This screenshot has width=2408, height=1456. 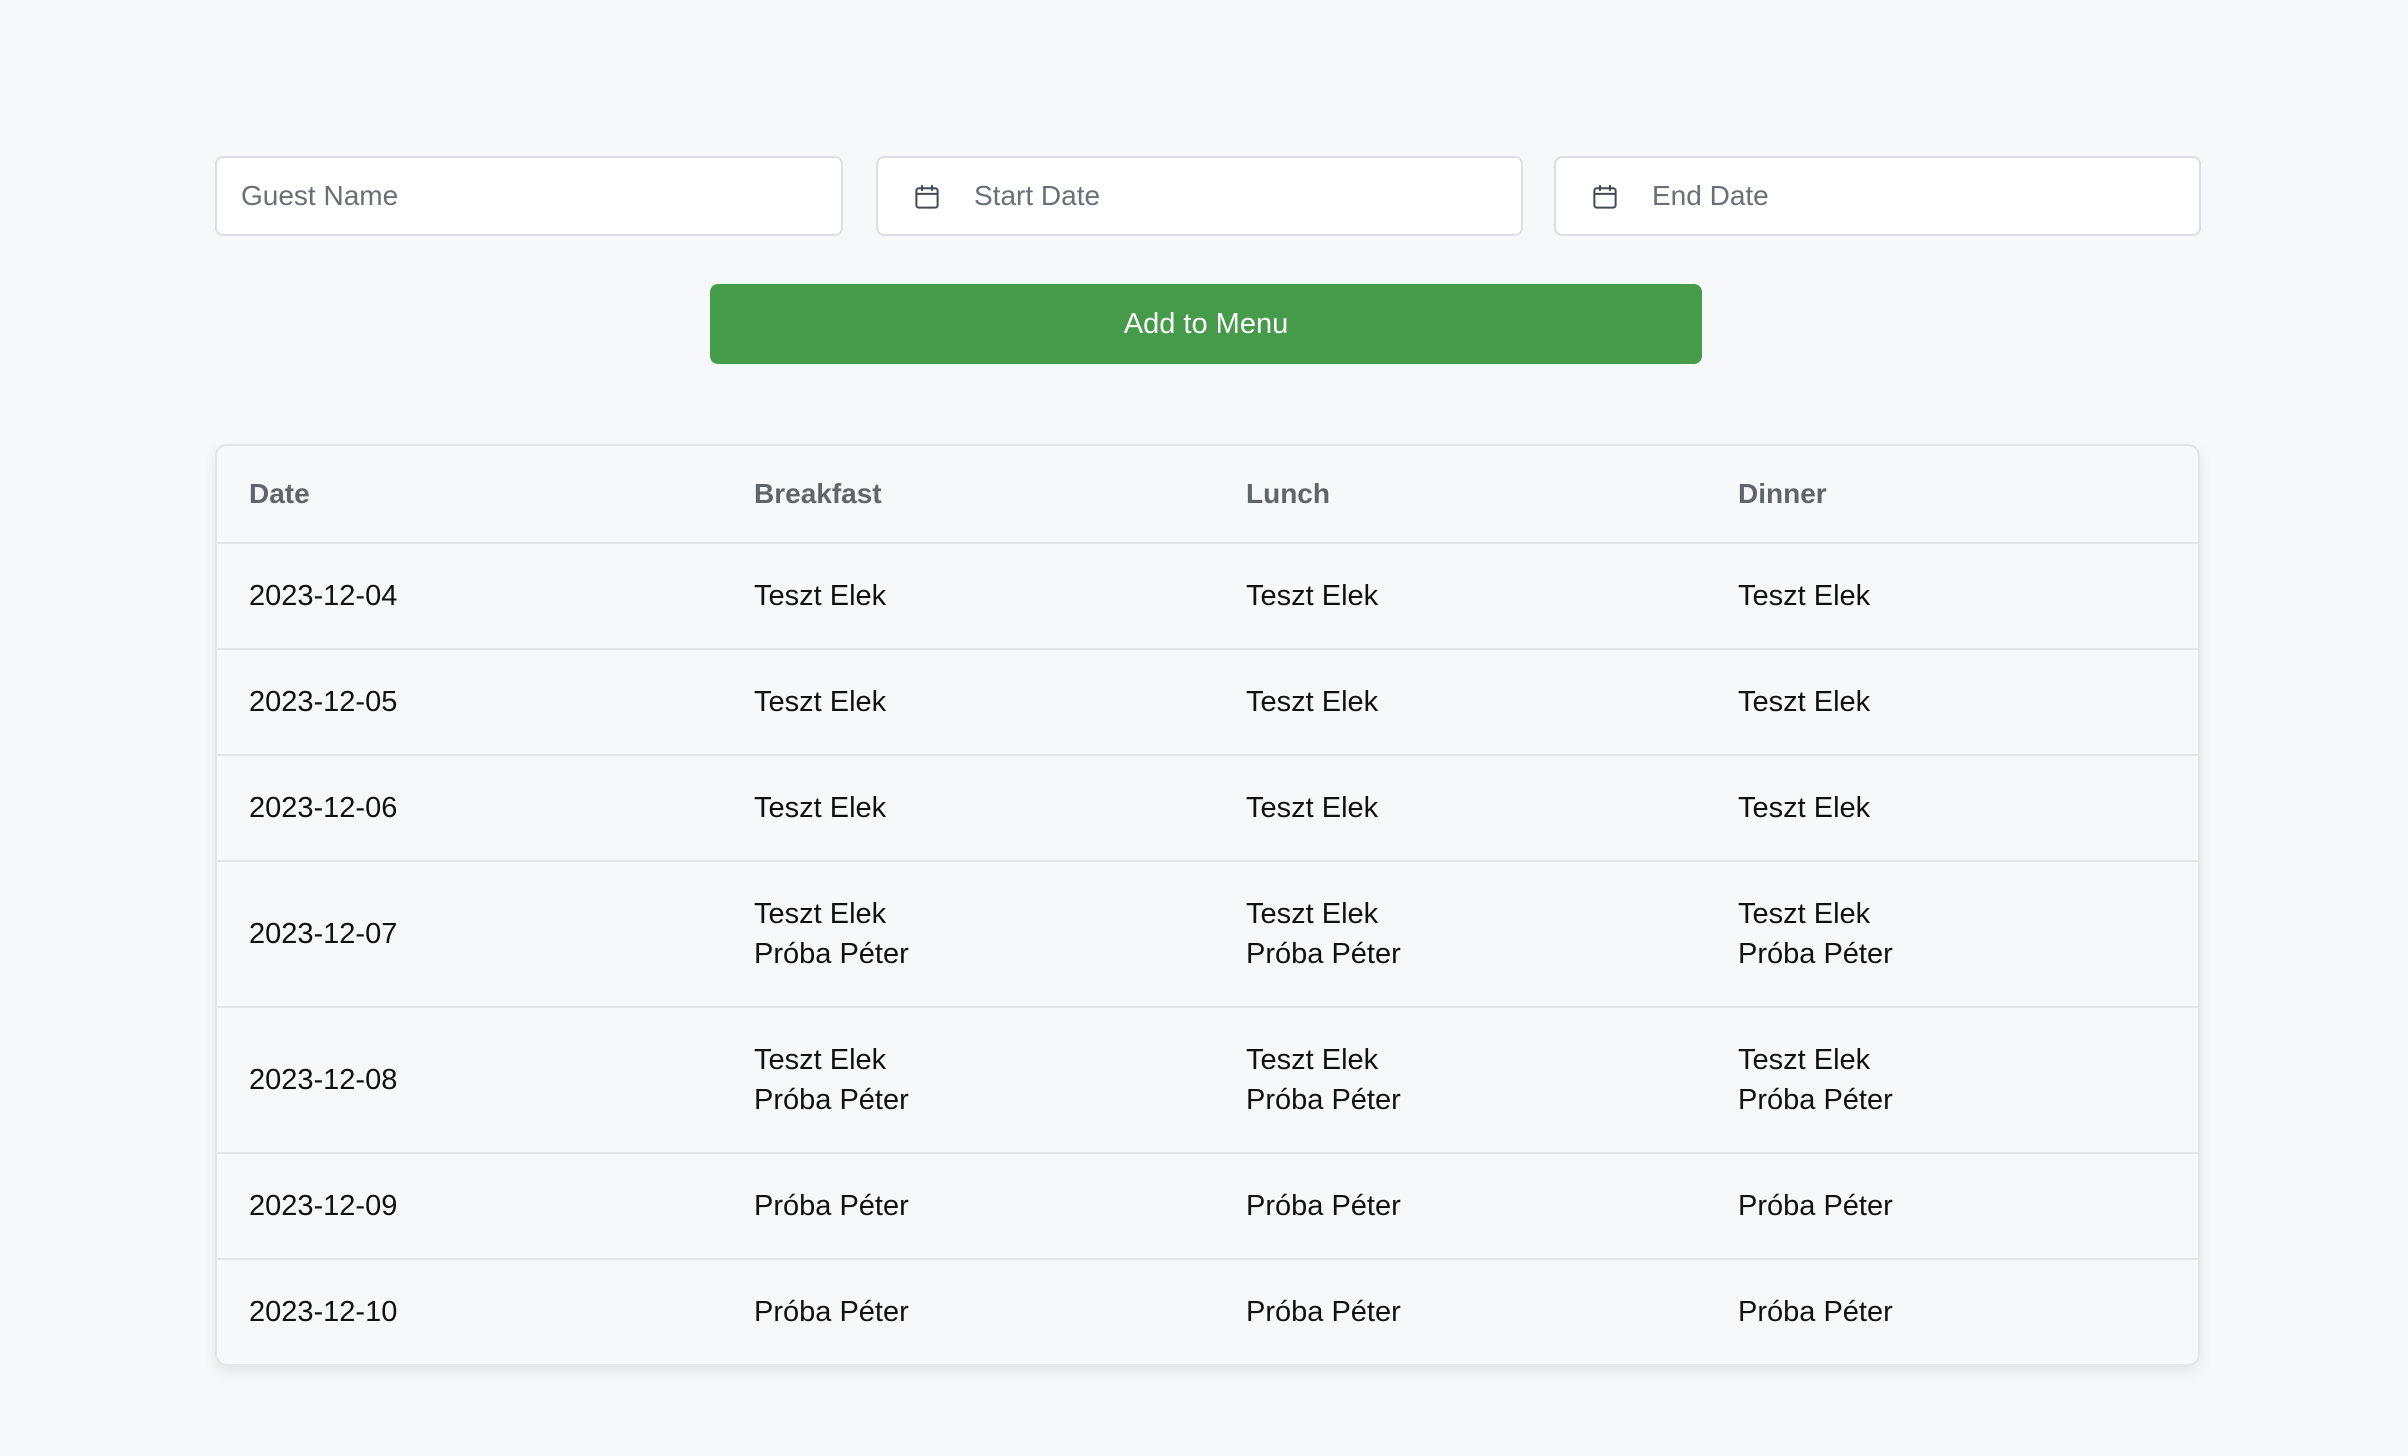 What do you see at coordinates (1952, 495) in the screenshot?
I see `column-header-dinner: Dinner` at bounding box center [1952, 495].